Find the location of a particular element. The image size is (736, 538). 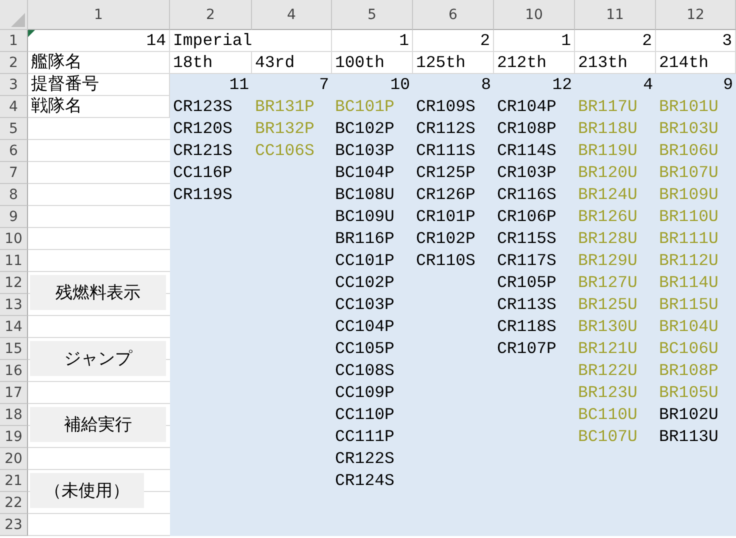

row-header: 9 is located at coordinates (14, 217).